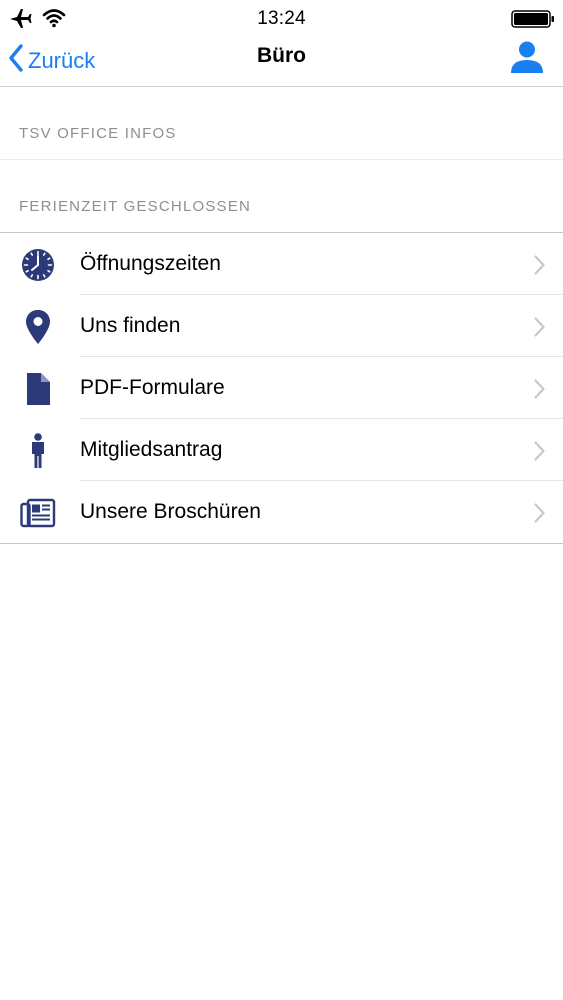  What do you see at coordinates (38, 451) in the screenshot?
I see `person-standing-icon` at bounding box center [38, 451].